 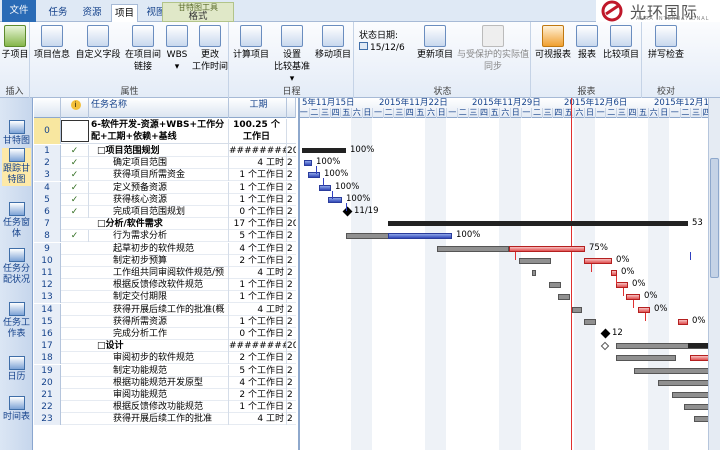 I want to click on table-row: 9 起草初步的软件规范 4 个工作日 2, so click(x=165, y=248).